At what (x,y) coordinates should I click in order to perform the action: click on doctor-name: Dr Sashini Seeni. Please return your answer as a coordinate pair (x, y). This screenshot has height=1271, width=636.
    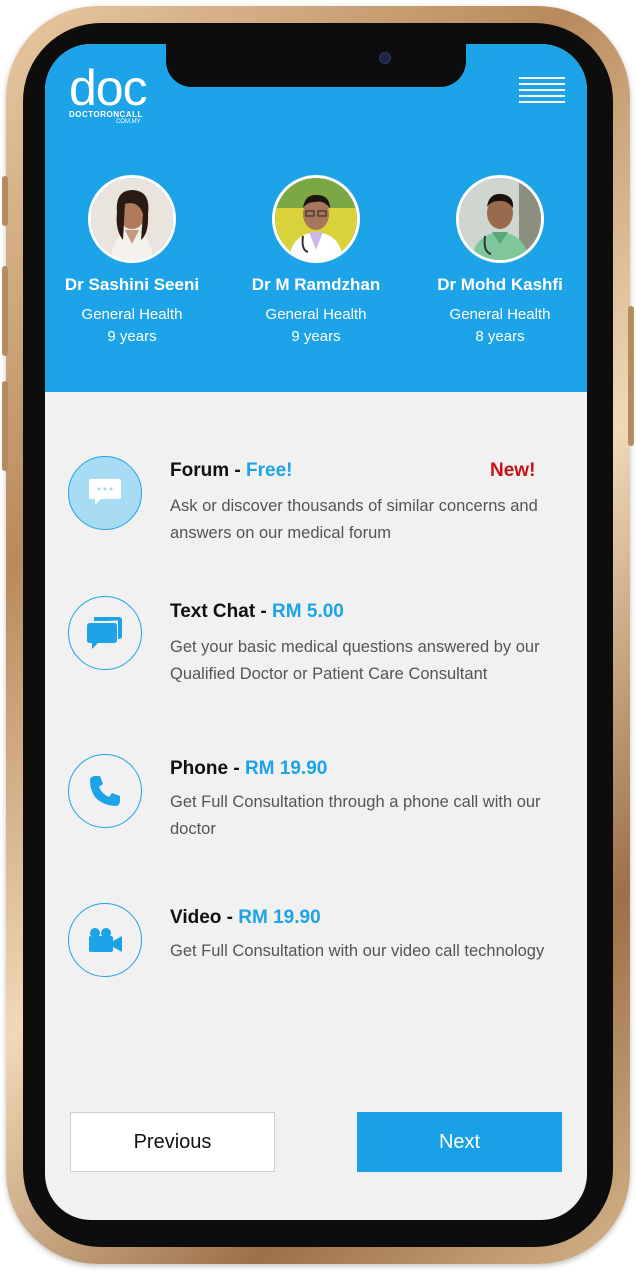
    Looking at the image, I should click on (132, 284).